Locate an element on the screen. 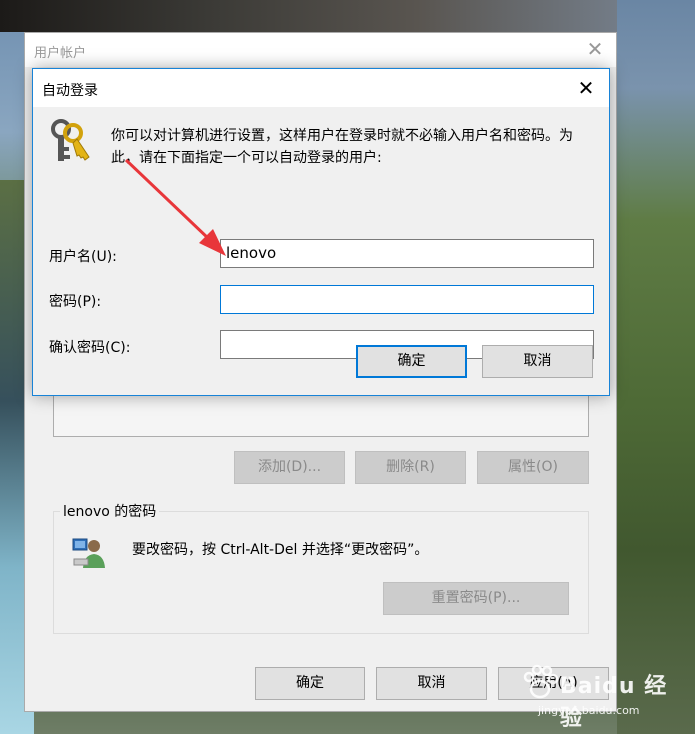  dialog-cancel-button: 取消 is located at coordinates (537, 361).